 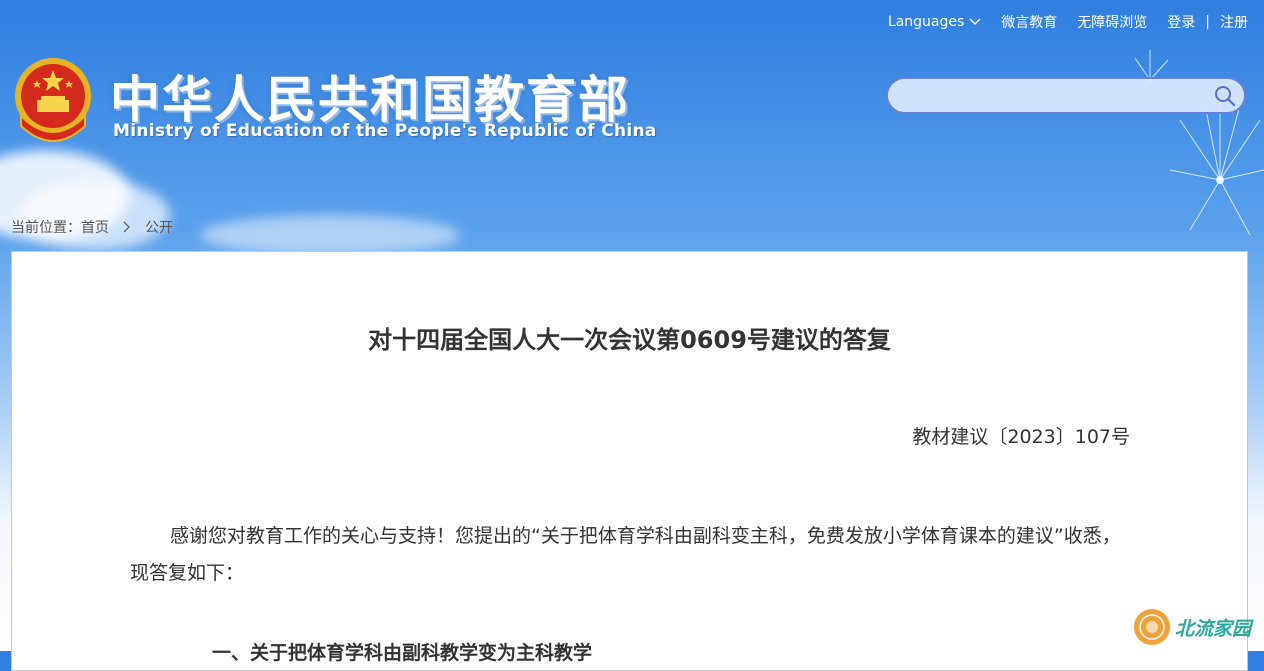 I want to click on breadcrumb-current: 公开, so click(x=159, y=227).